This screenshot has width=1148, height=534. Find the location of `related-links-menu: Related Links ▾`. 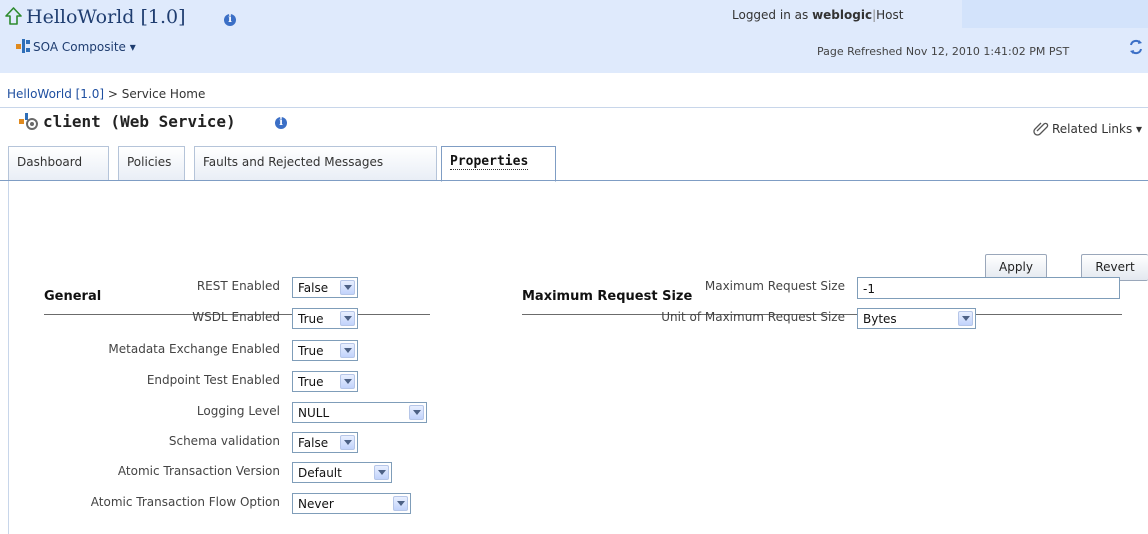

related-links-menu: Related Links ▾ is located at coordinates (1087, 129).